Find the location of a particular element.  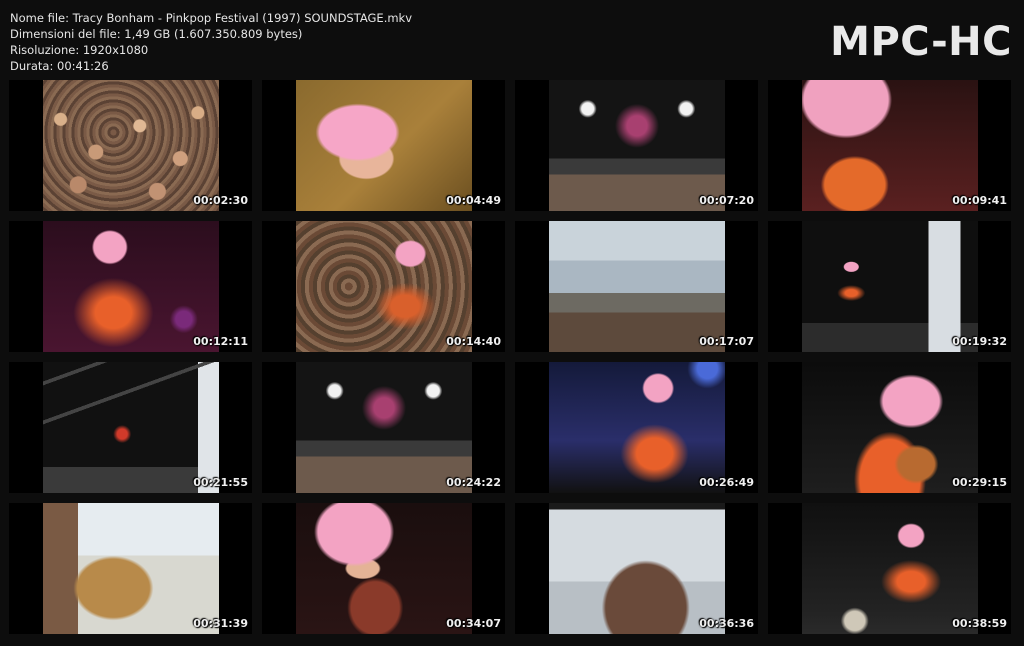

thumbnail-tile: 00:24:22 is located at coordinates (383, 427).